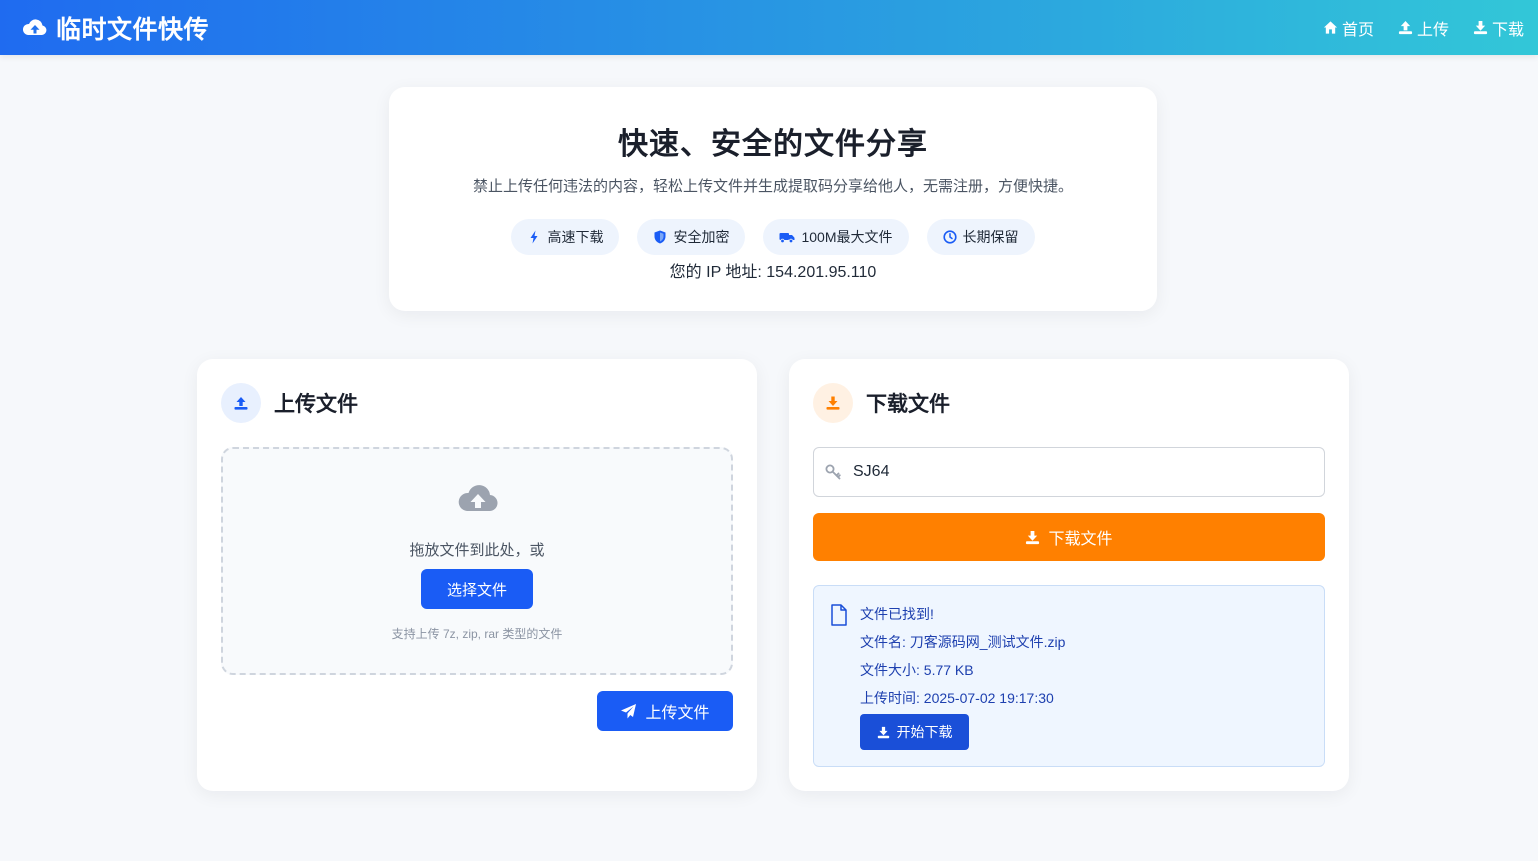  I want to click on result-upload-time: 上传时间: 2025-07-02 19:17:30, so click(957, 698).